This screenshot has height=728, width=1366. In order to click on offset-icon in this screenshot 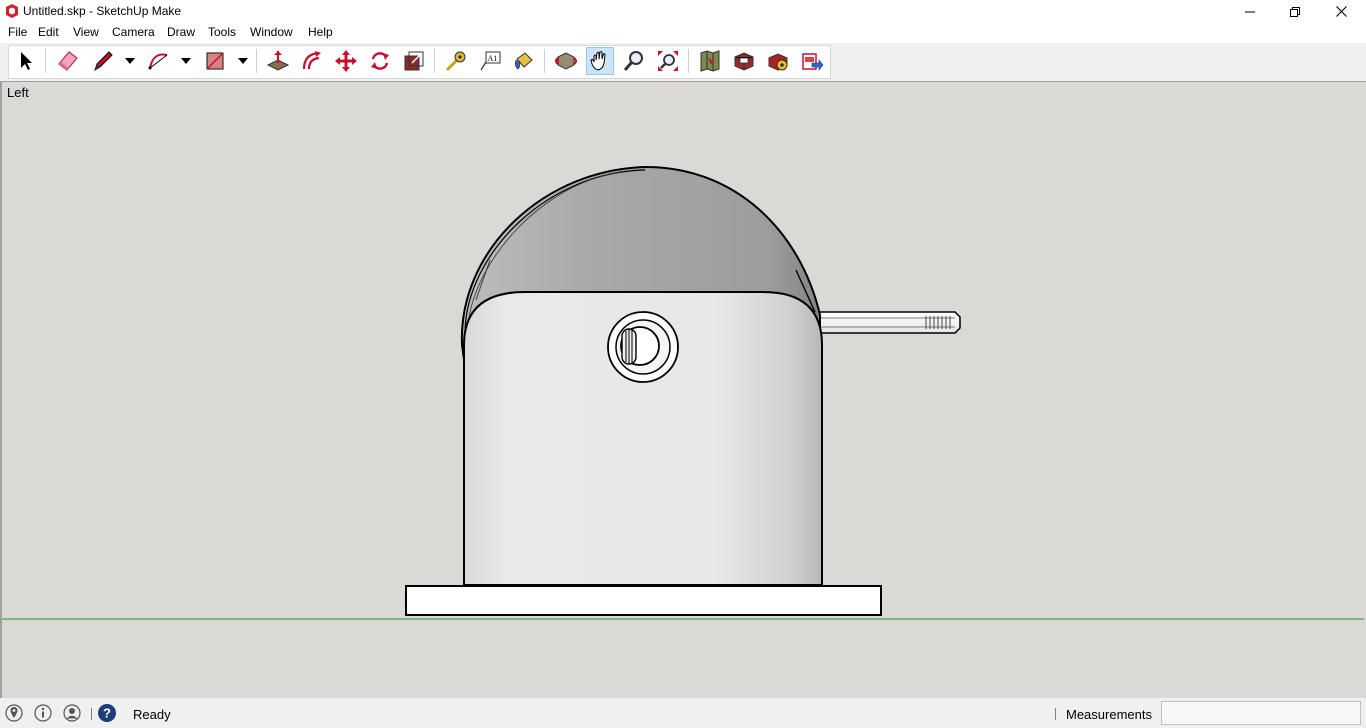, I will do `click(311, 60)`.